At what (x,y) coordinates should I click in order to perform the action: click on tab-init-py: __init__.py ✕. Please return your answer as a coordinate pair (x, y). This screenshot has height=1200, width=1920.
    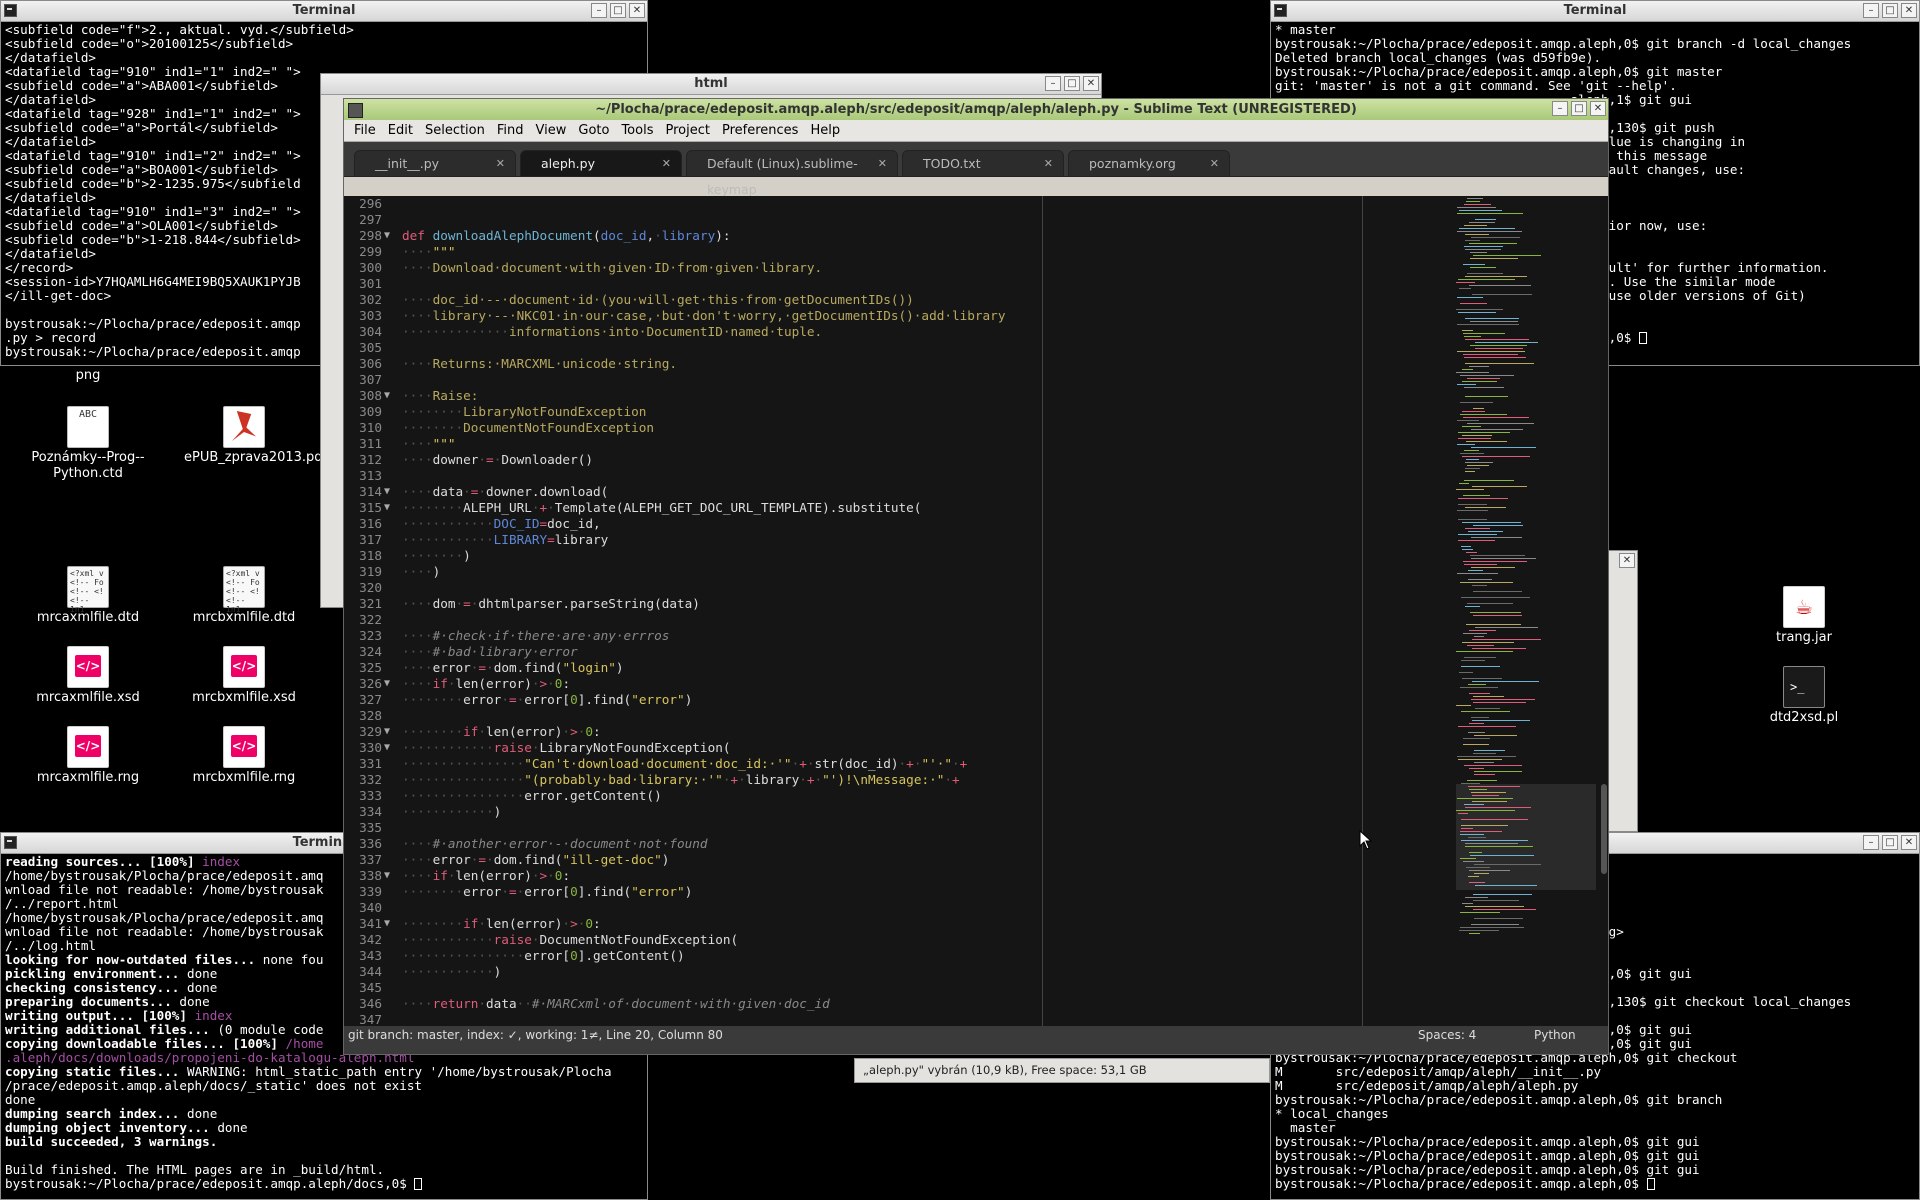
    Looking at the image, I should click on (435, 163).